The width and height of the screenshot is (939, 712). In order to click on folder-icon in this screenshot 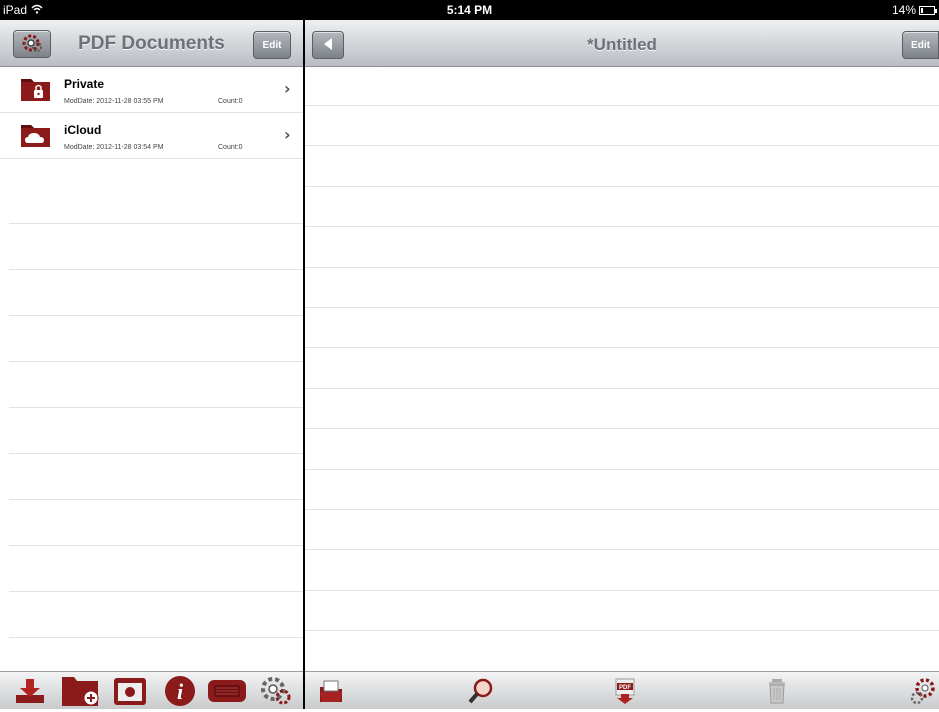, I will do `click(331, 694)`.